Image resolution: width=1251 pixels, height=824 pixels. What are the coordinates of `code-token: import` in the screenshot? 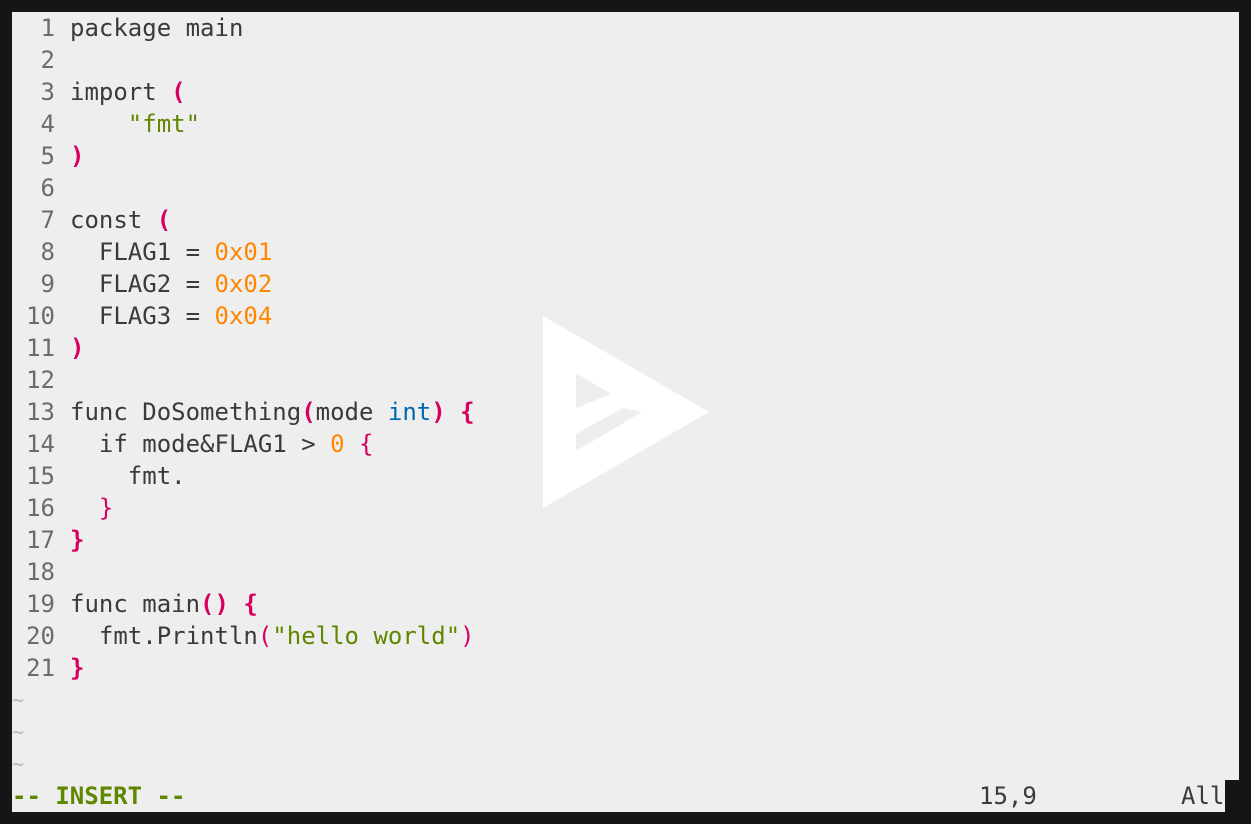 It's located at (121, 92).